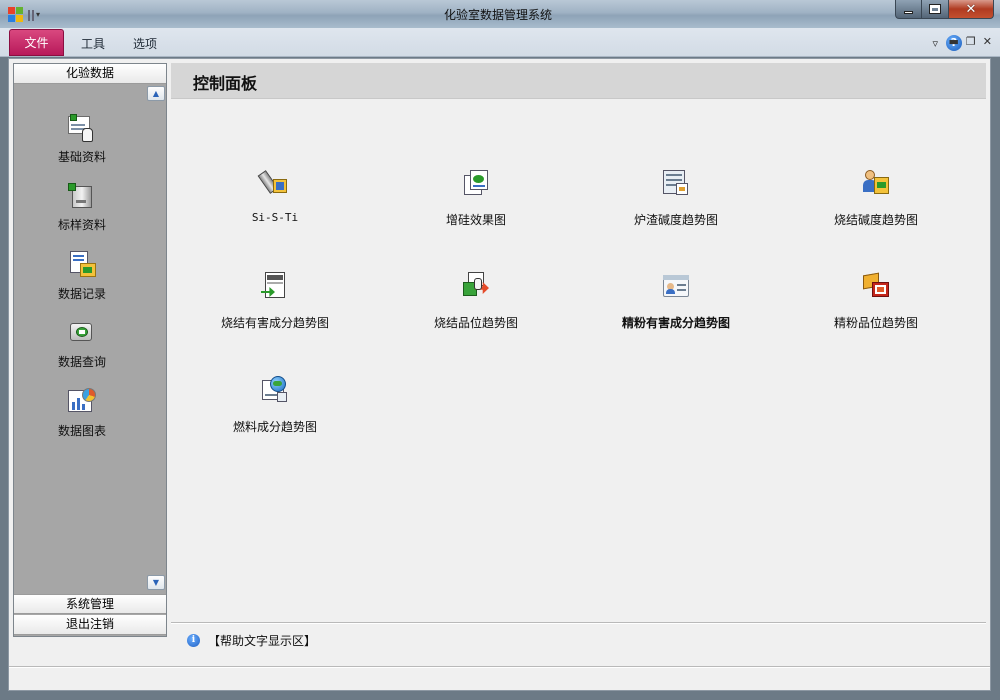 The image size is (1000, 700). Describe the element at coordinates (676, 183) in the screenshot. I see `slag-basicity-icon` at that location.